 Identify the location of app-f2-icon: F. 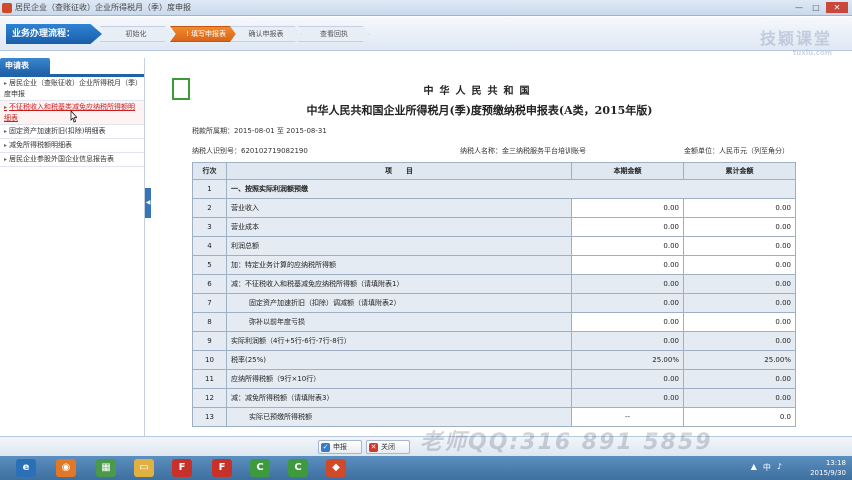
(222, 468).